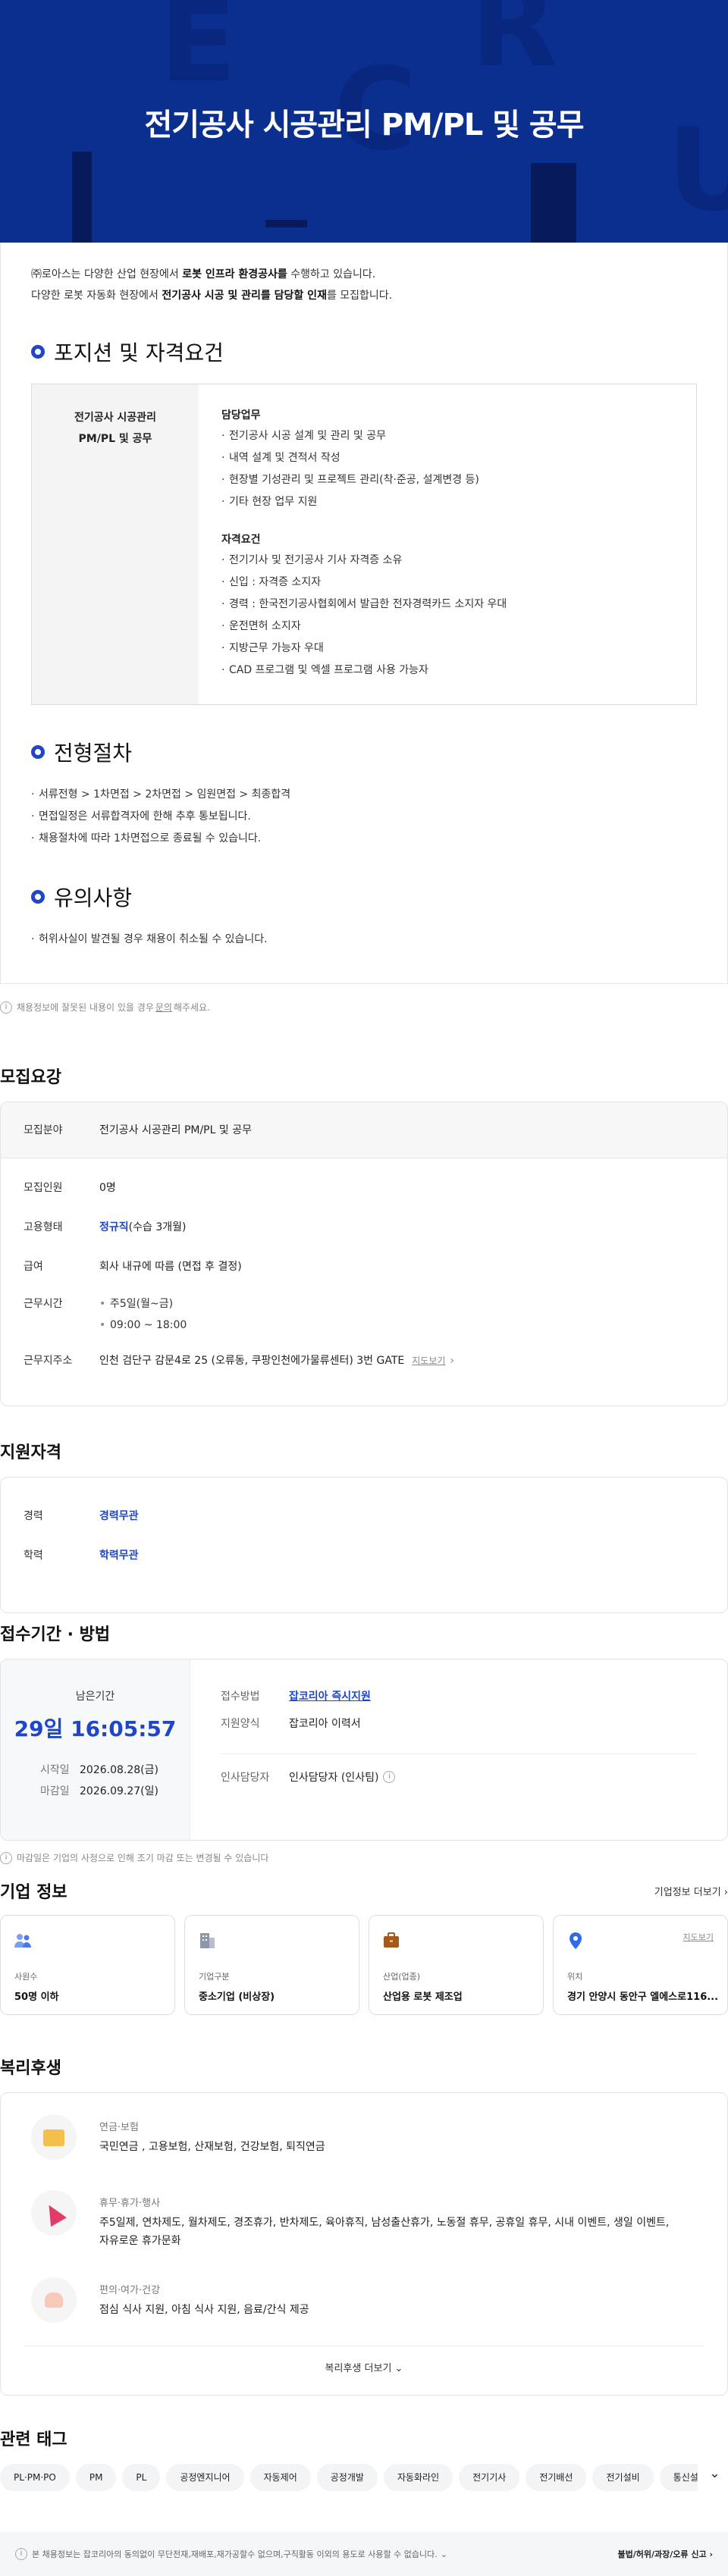 This screenshot has width=728, height=2576. What do you see at coordinates (205, 2478) in the screenshot?
I see `tag: 공정엔지니어` at bounding box center [205, 2478].